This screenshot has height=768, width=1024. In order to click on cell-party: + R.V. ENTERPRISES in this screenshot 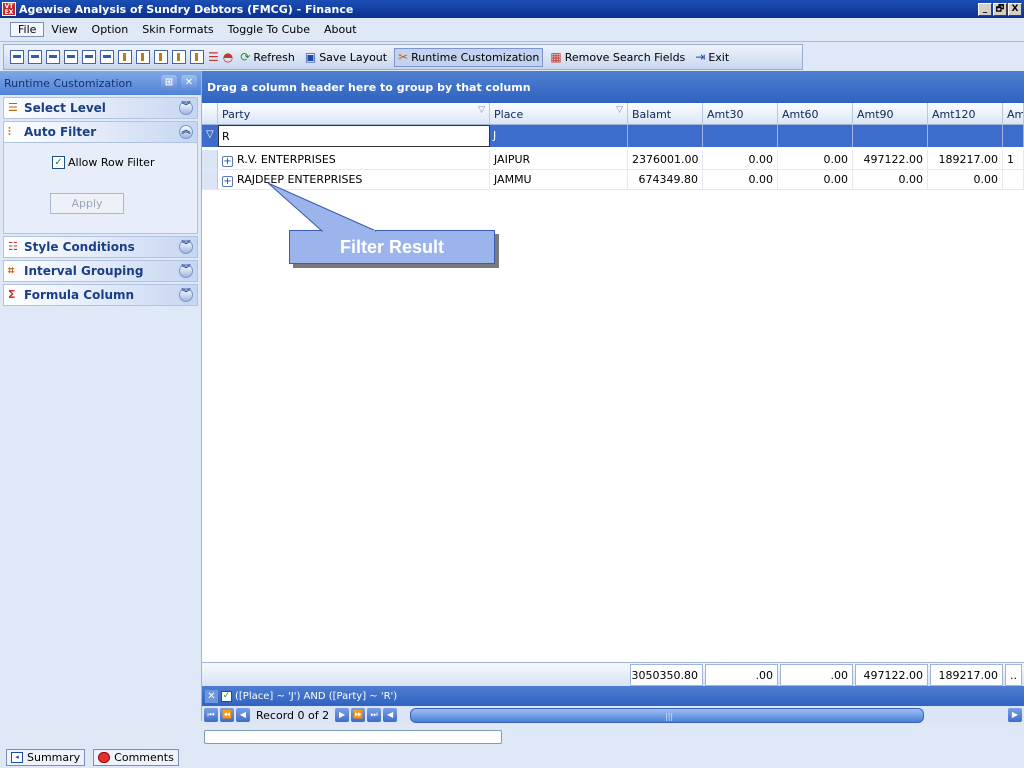, I will do `click(354, 160)`.